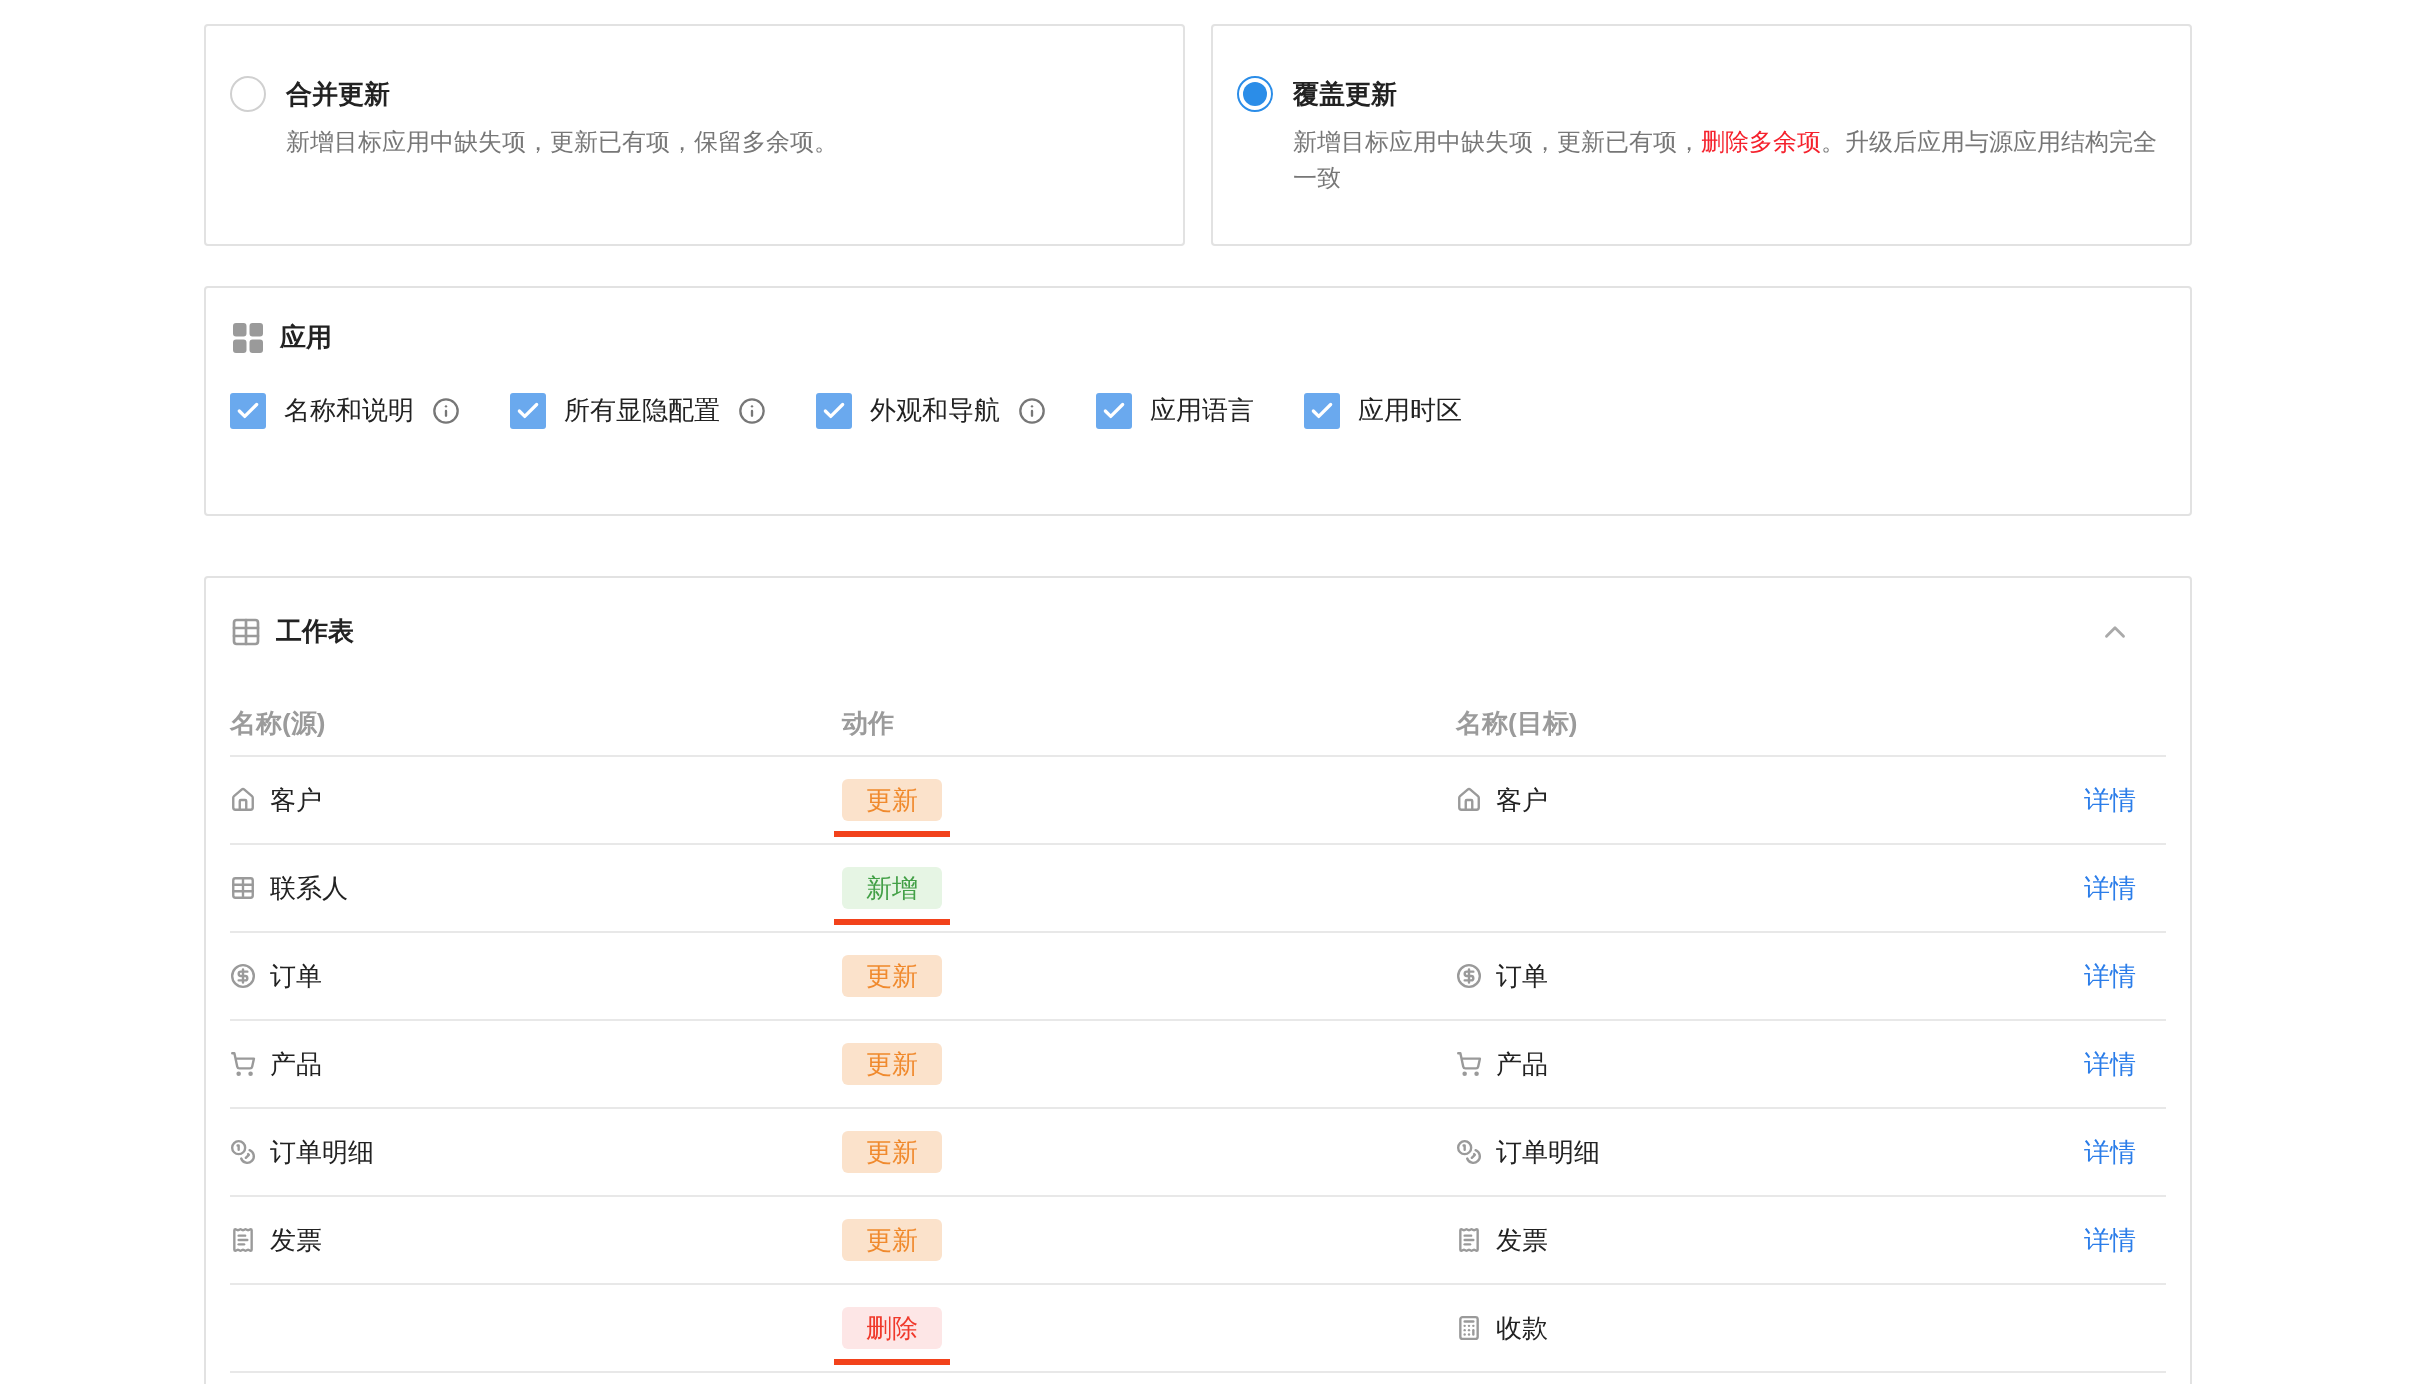  Describe the element at coordinates (1410, 410) in the screenshot. I see `checkbox-label: 应用时区` at that location.